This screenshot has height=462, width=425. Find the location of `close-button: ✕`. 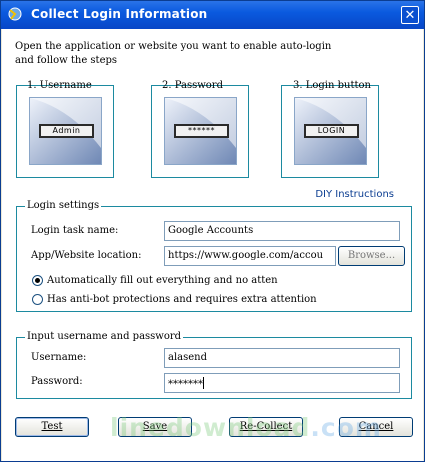

close-button: ✕ is located at coordinates (410, 15).